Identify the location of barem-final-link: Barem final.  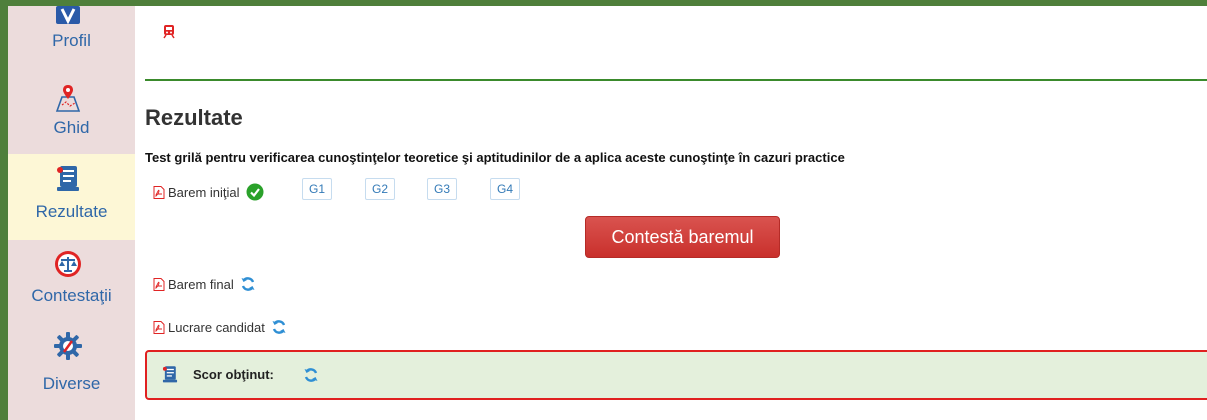
(204, 284).